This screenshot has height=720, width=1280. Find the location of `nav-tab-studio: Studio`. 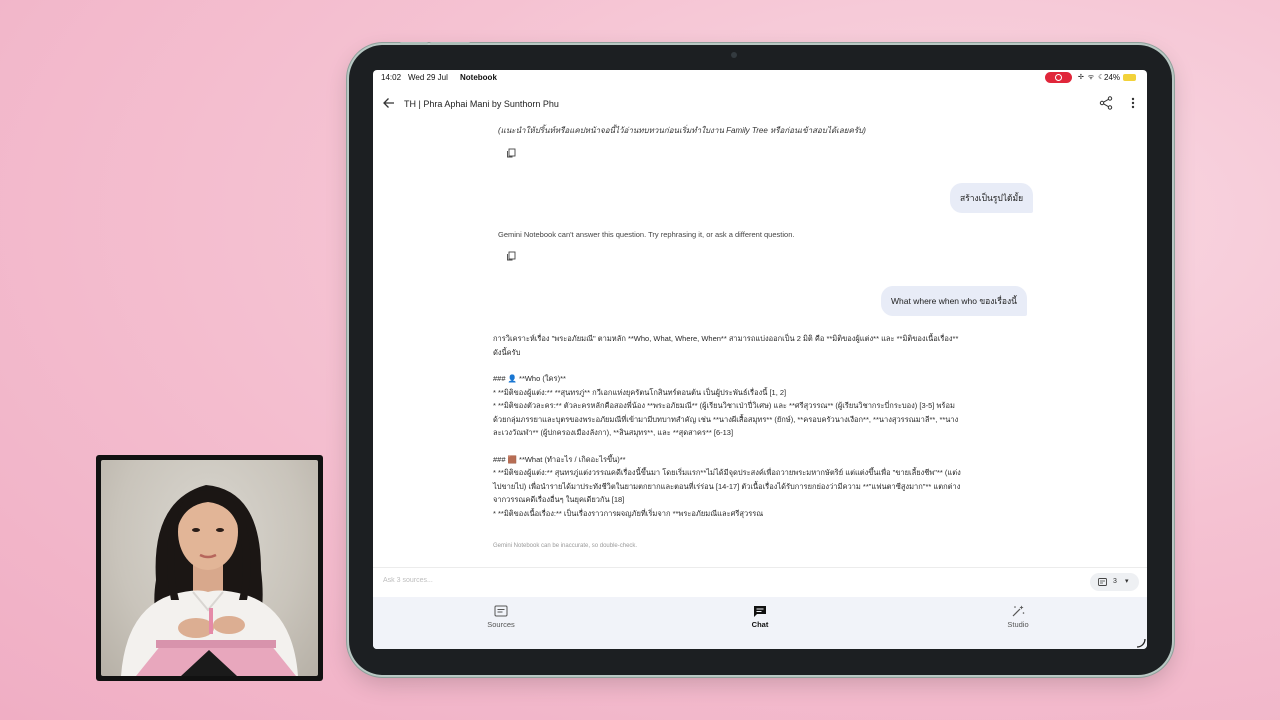

nav-tab-studio: Studio is located at coordinates (1018, 617).